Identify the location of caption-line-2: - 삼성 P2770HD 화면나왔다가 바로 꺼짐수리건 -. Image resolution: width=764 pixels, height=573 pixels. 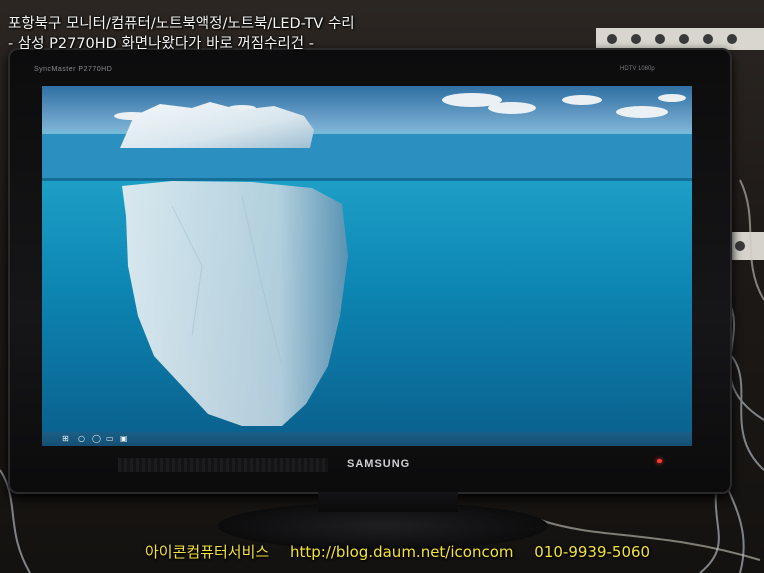
(161, 44).